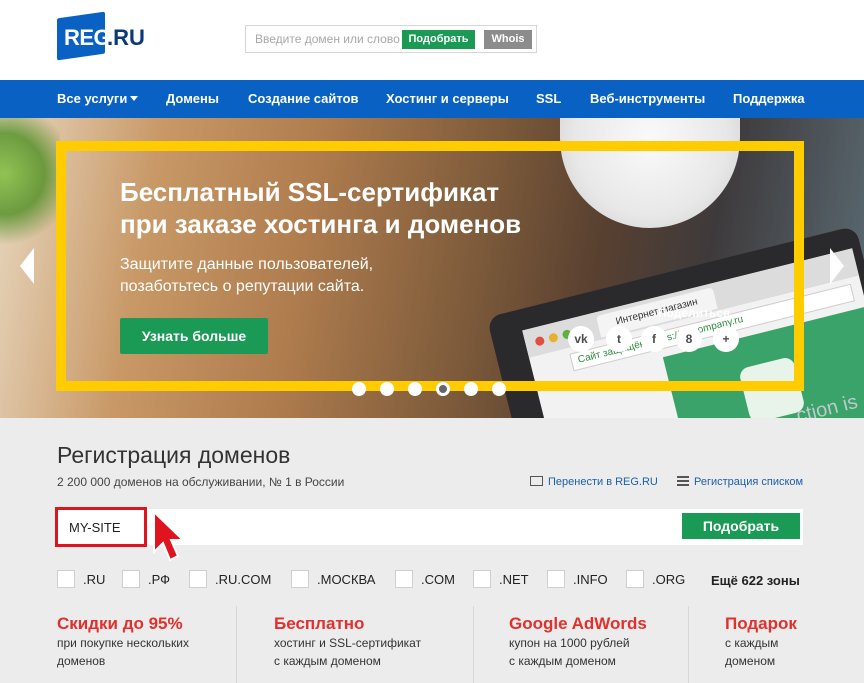  Describe the element at coordinates (438, 579) in the screenshot. I see `zone-label: .COM` at that location.